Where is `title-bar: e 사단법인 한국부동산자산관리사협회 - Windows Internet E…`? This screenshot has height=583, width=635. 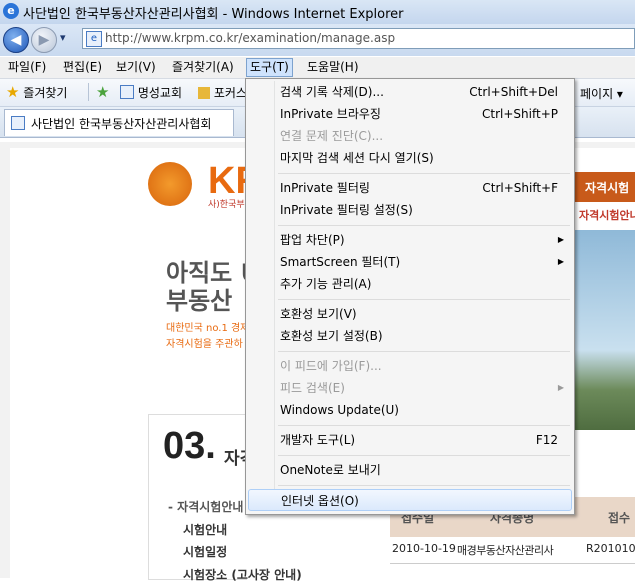
title-bar: e 사단법인 한국부동산자산관리사협회 - Windows Internet E… is located at coordinates (317, 12).